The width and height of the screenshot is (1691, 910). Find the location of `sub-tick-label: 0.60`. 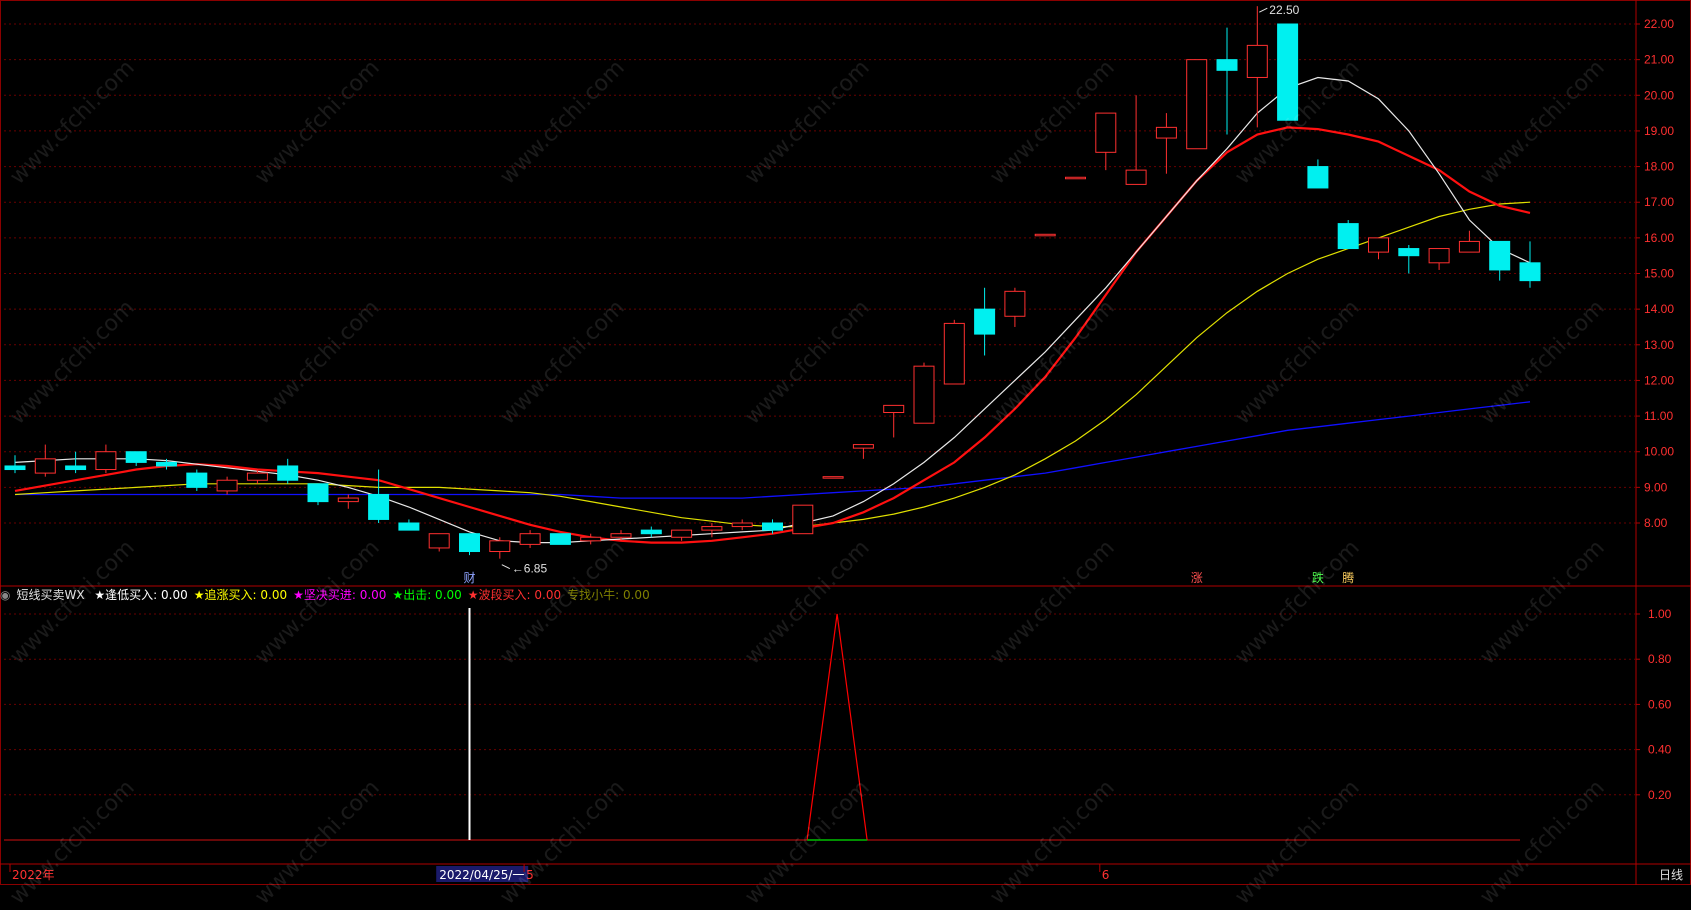

sub-tick-label: 0.60 is located at coordinates (1660, 704).